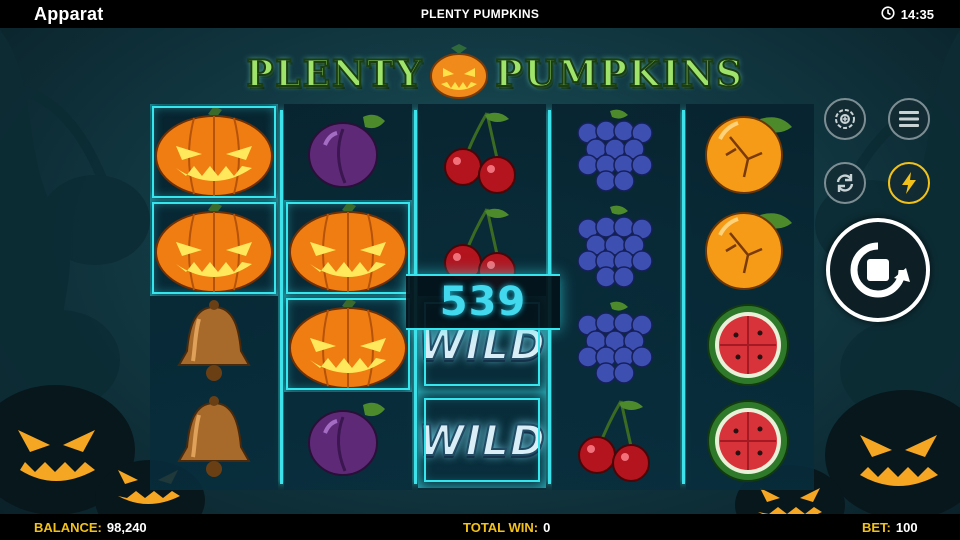  I want to click on bet: BET: 100, so click(890, 527).